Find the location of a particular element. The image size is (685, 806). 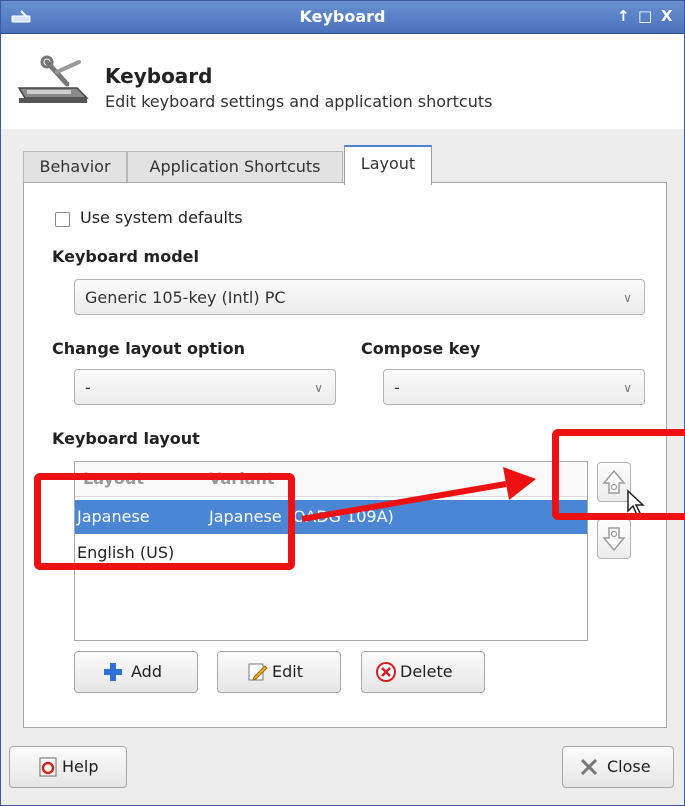

move-down-icon is located at coordinates (614, 539).